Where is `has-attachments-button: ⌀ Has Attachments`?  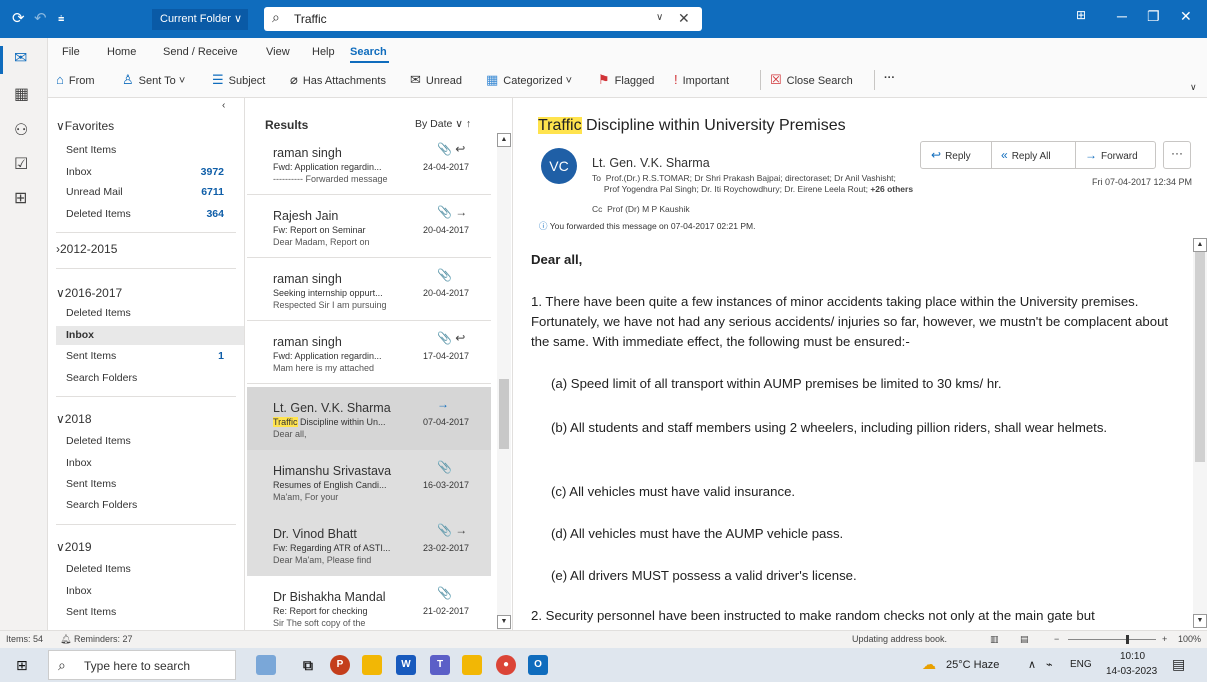
has-attachments-button: ⌀ Has Attachments is located at coordinates (338, 80).